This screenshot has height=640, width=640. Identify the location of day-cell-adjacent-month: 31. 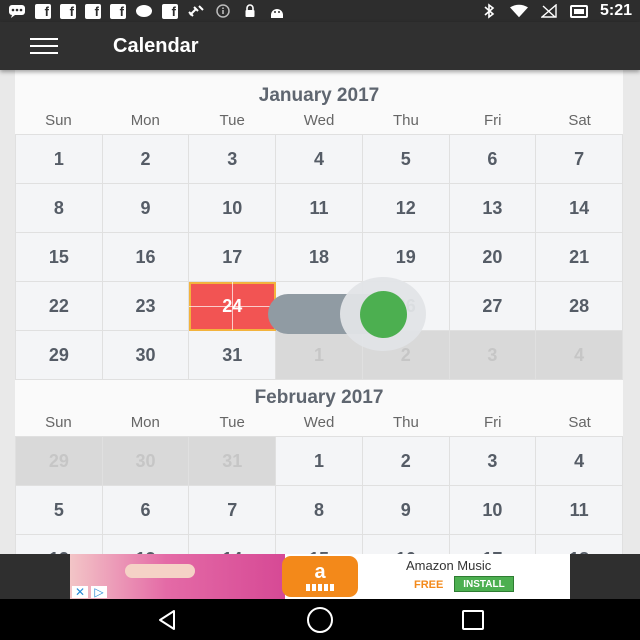
(233, 461).